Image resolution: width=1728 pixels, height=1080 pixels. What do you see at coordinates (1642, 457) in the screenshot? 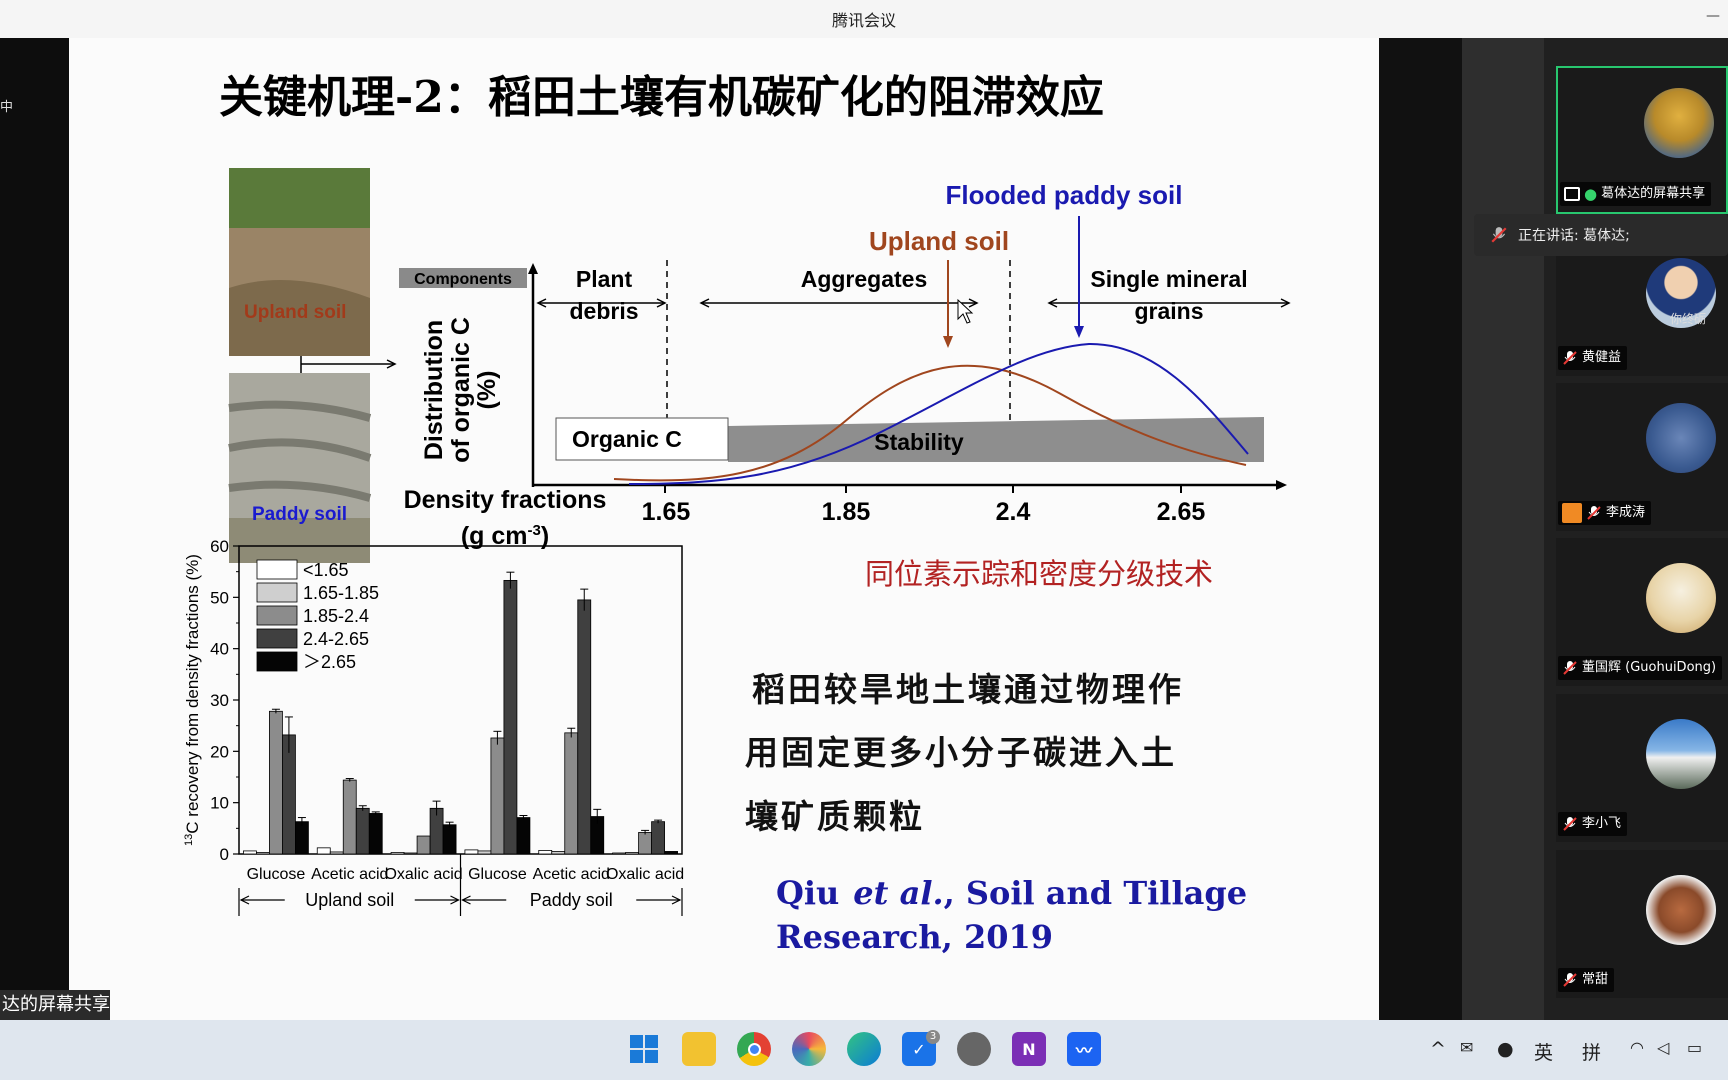
I see `participant-tile-2: 李成涛` at bounding box center [1642, 457].